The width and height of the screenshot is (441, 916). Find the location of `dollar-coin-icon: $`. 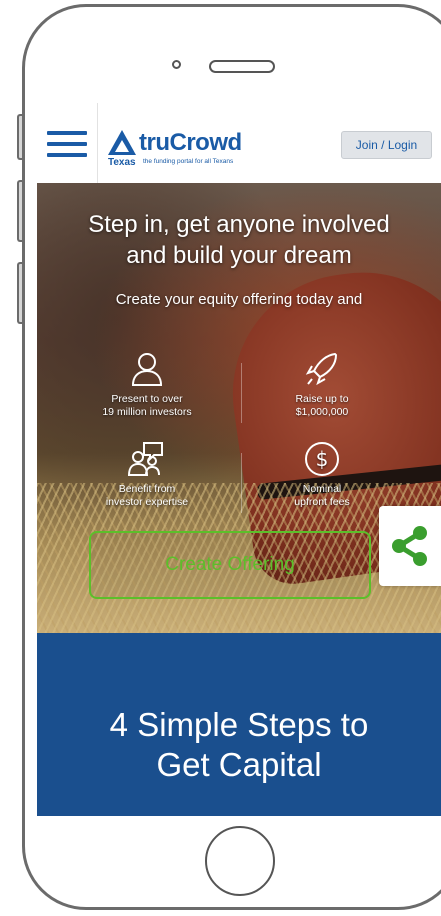

dollar-coin-icon: $ is located at coordinates (322, 459).